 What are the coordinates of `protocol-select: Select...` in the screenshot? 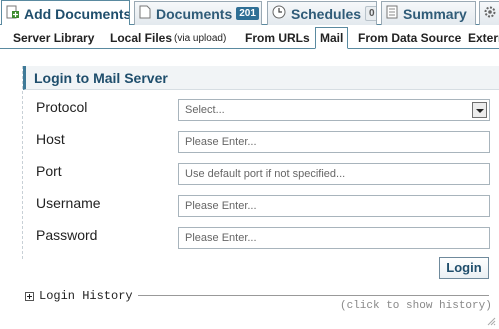 It's located at (334, 110).